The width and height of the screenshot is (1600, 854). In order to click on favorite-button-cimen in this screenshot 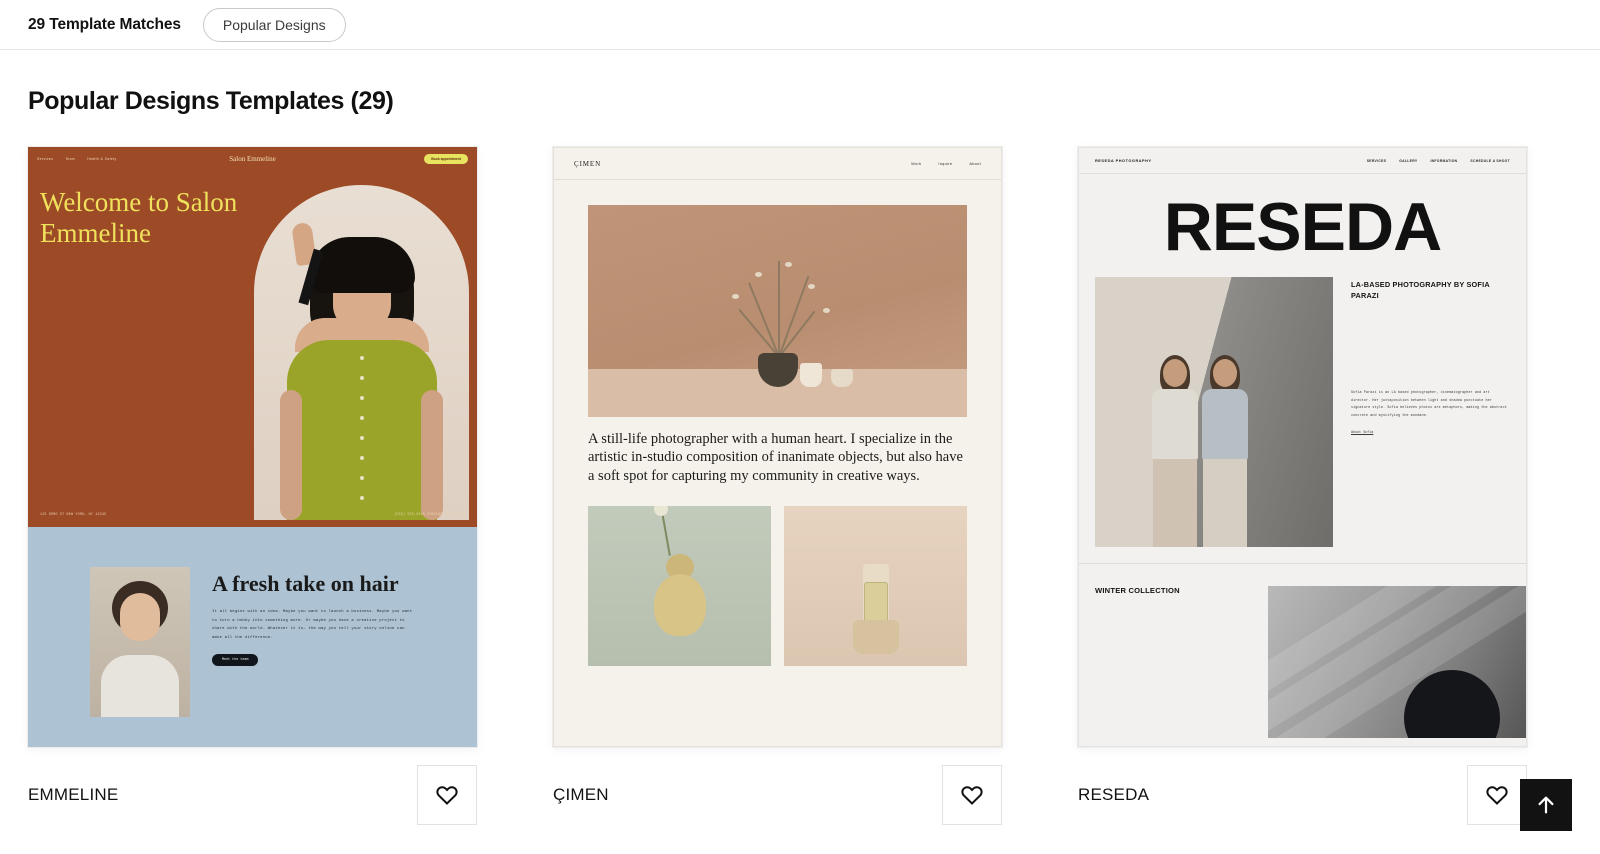, I will do `click(972, 795)`.